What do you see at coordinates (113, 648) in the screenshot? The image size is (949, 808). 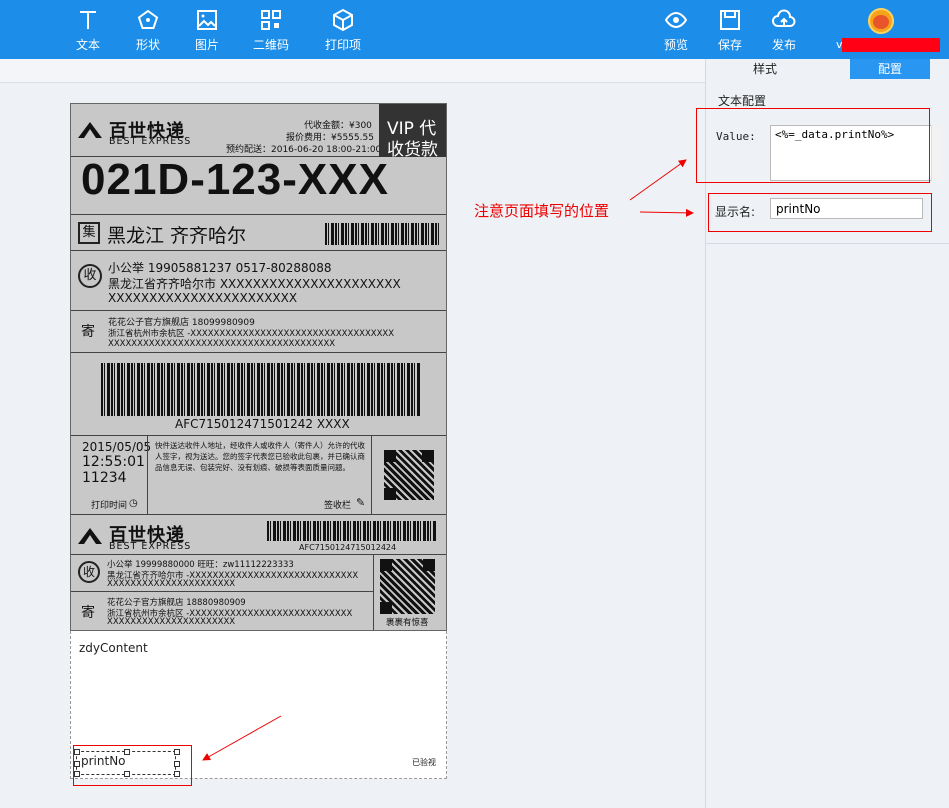 I see `zdy-content-text: zdyContent` at bounding box center [113, 648].